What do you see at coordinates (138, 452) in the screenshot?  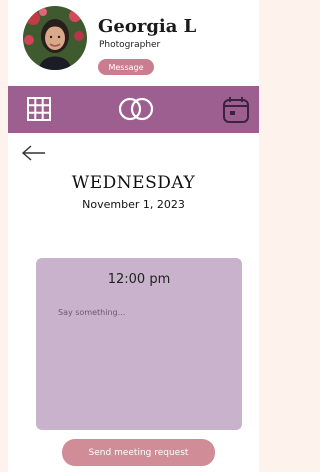 I see `send-meeting-request-button: Send meeting request` at bounding box center [138, 452].